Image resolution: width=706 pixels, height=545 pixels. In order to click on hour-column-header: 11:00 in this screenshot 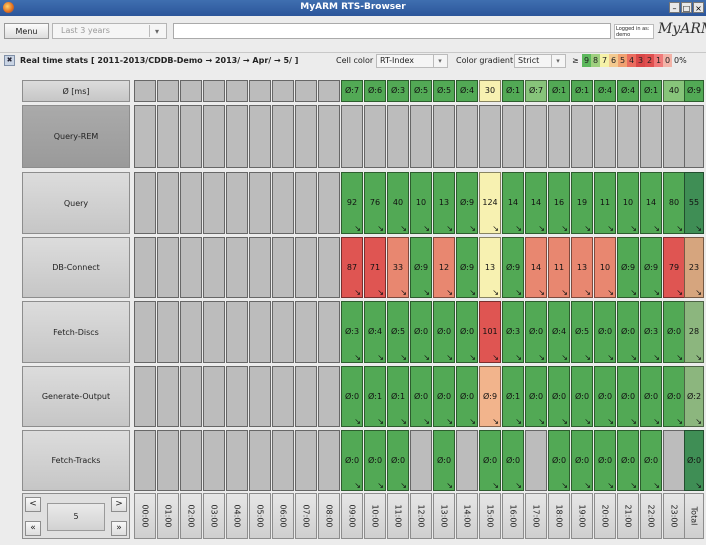, I will do `click(398, 516)`.